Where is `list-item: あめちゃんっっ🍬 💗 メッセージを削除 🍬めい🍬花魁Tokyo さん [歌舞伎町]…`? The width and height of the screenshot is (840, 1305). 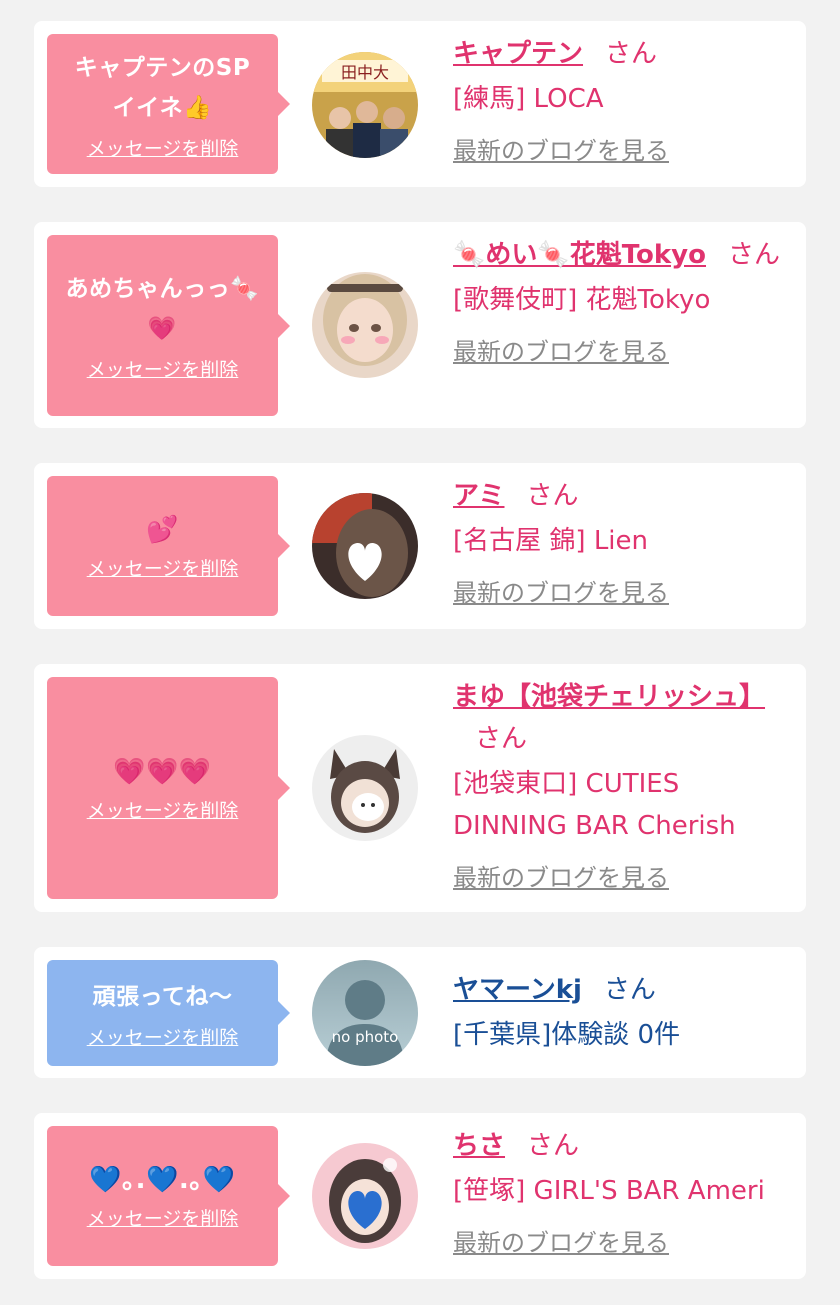 list-item: あめちゃんっっ🍬 💗 メッセージを削除 🍬めい🍬花魁Tokyo さん [歌舞伎町]… is located at coordinates (420, 325).